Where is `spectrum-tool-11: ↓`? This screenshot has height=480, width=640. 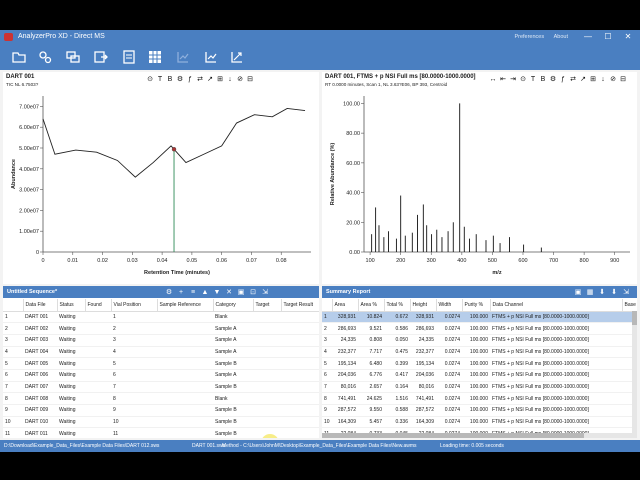 spectrum-tool-11: ↓ is located at coordinates (603, 79).